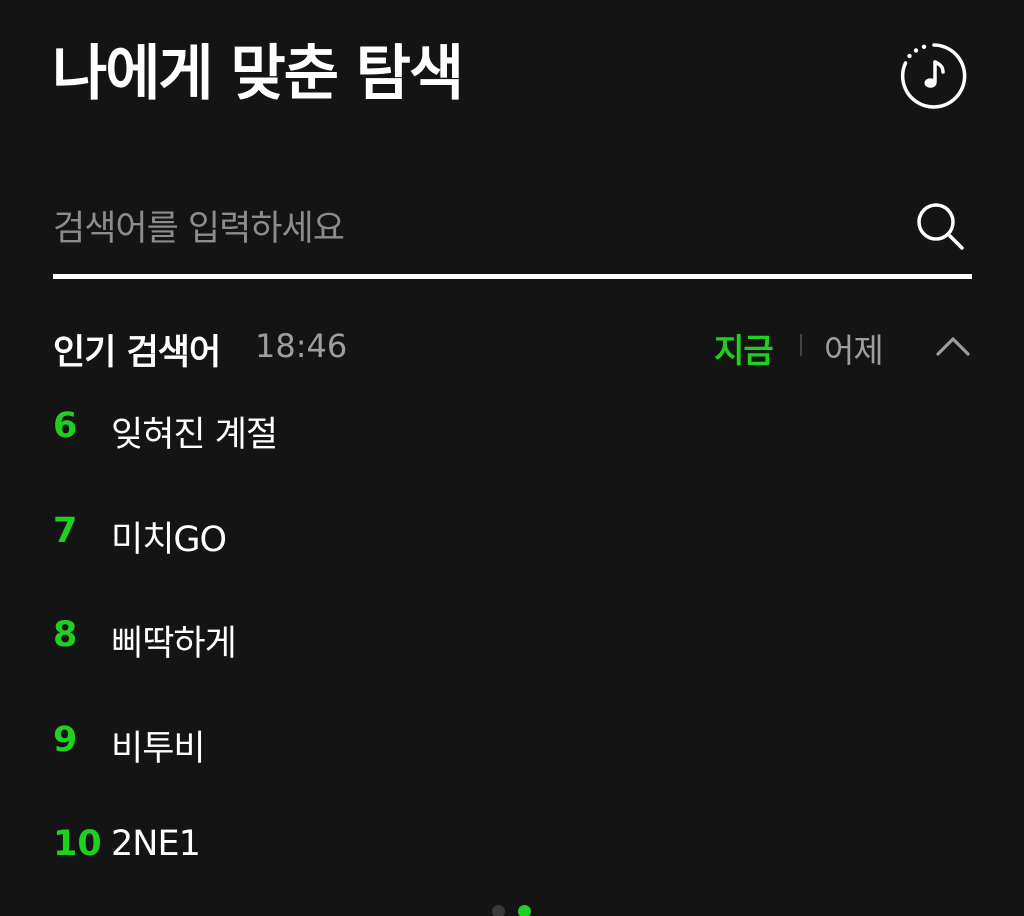  What do you see at coordinates (512, 867) in the screenshot?
I see `list-item: 10 2NE1` at bounding box center [512, 867].